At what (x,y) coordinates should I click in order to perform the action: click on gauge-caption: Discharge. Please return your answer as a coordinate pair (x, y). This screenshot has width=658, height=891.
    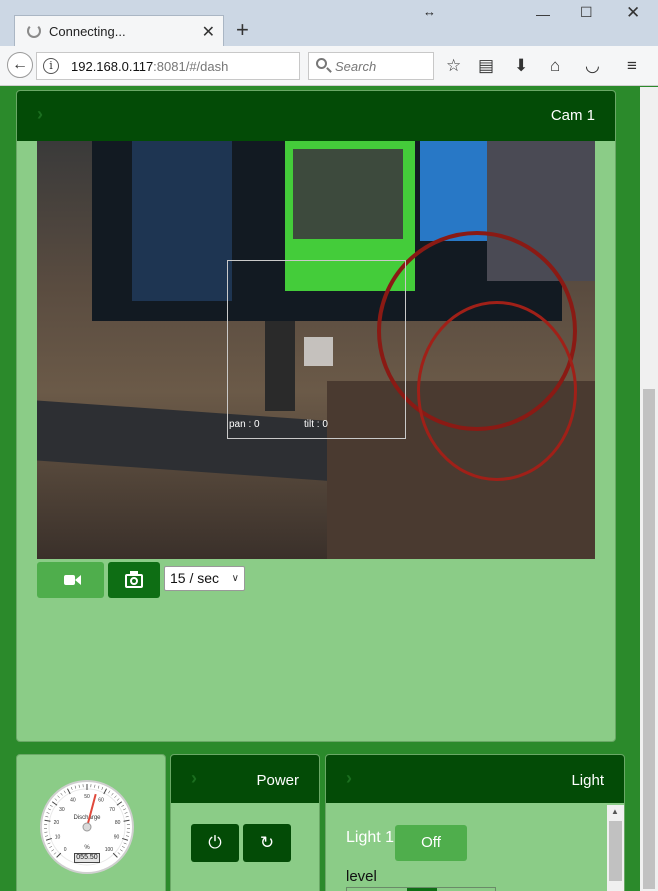
    Looking at the image, I should click on (87, 818).